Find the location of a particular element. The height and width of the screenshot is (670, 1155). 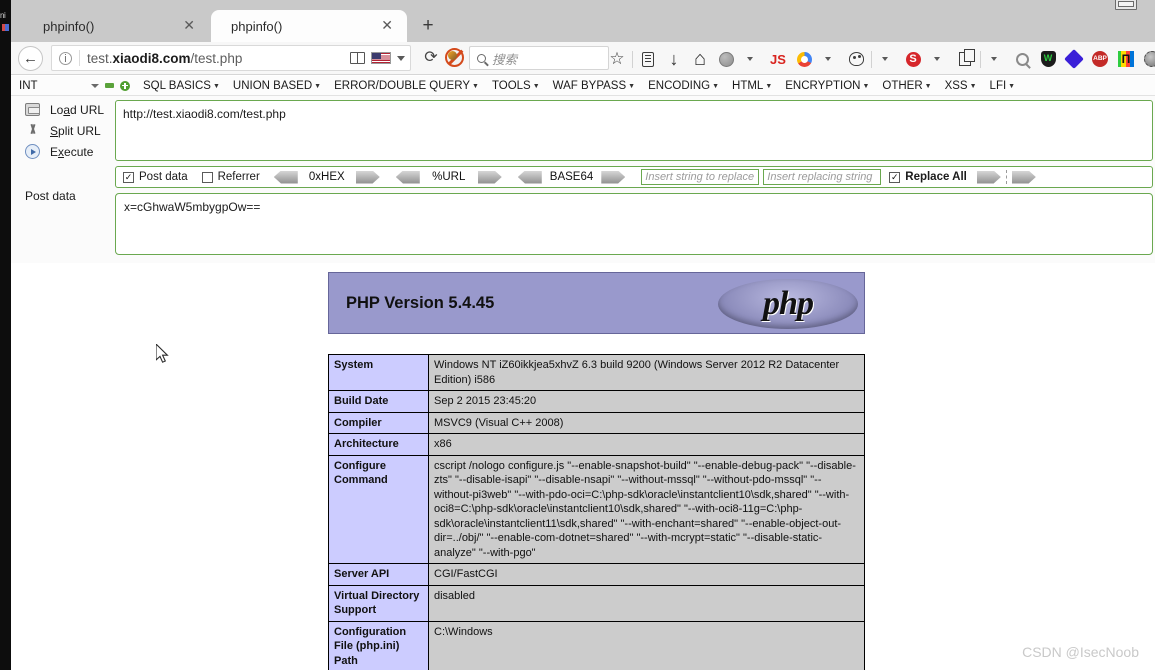

decode-hex-button is located at coordinates (285, 177).